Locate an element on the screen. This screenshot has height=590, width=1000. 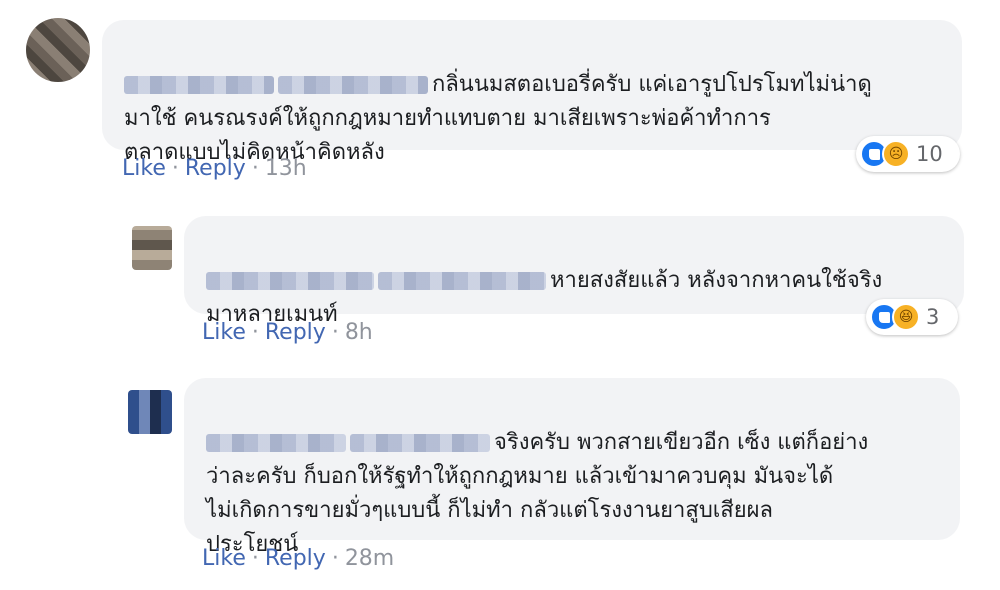
sad-icon: ☹ is located at coordinates (896, 154).